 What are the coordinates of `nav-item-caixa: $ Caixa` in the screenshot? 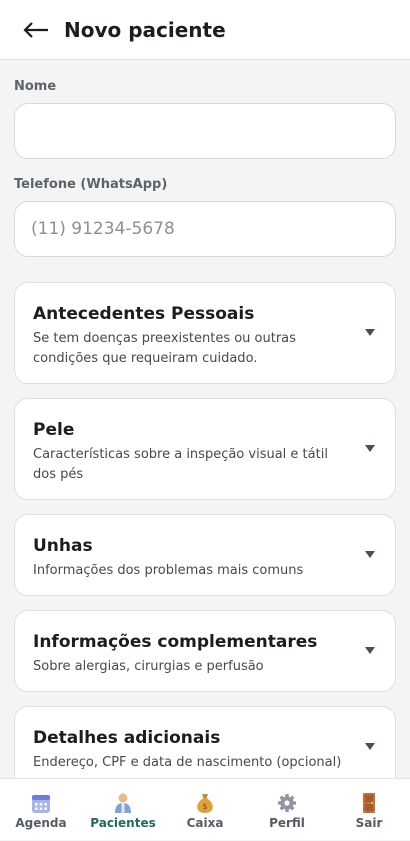 It's located at (205, 810).